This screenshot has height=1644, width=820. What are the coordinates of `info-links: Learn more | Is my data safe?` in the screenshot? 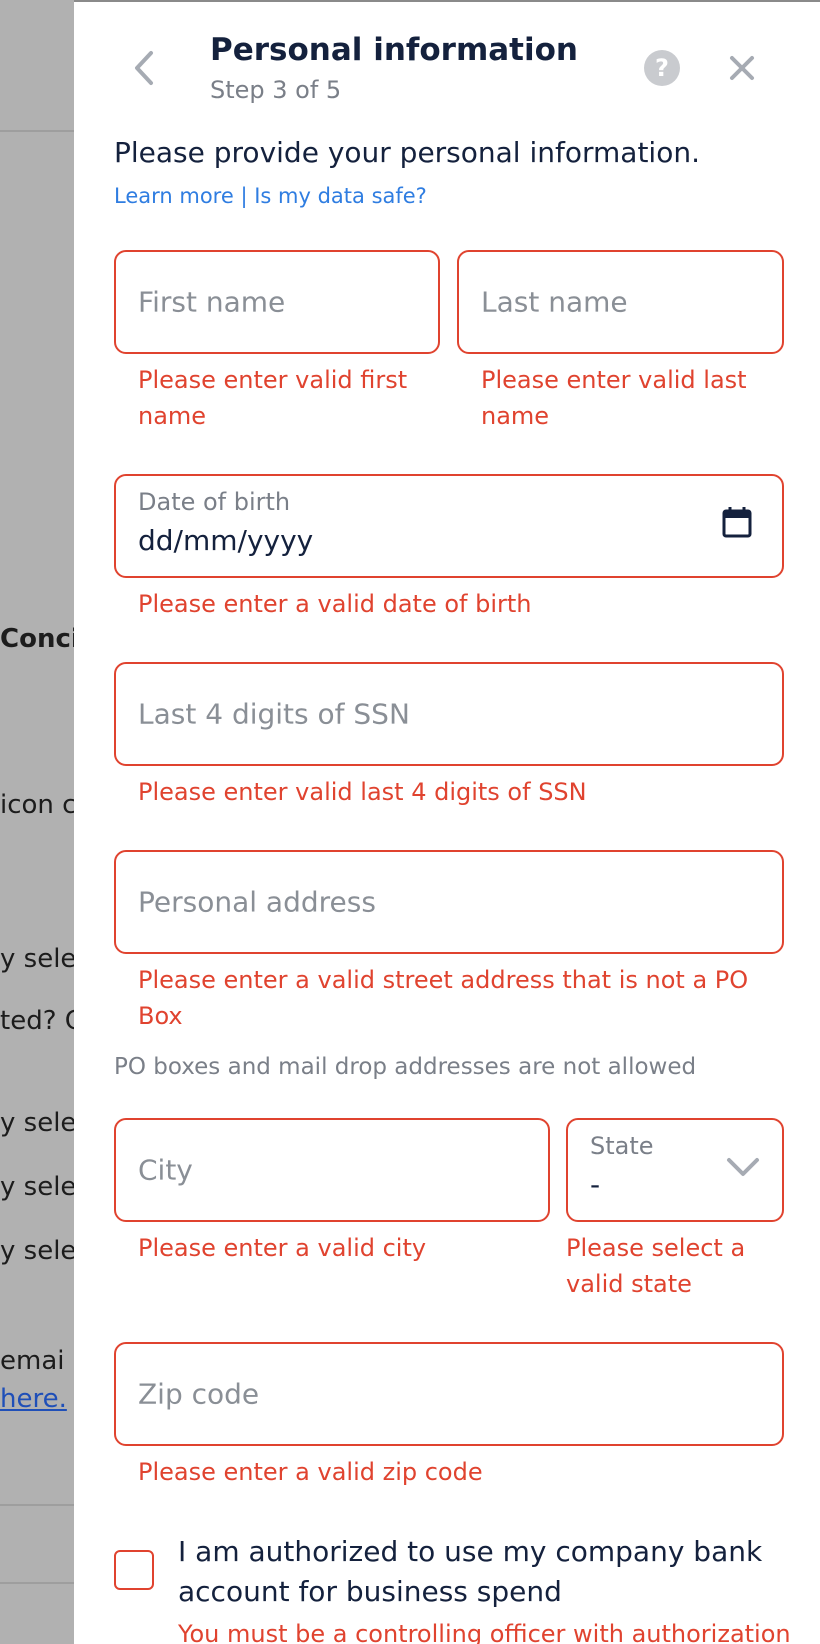 It's located at (270, 196).